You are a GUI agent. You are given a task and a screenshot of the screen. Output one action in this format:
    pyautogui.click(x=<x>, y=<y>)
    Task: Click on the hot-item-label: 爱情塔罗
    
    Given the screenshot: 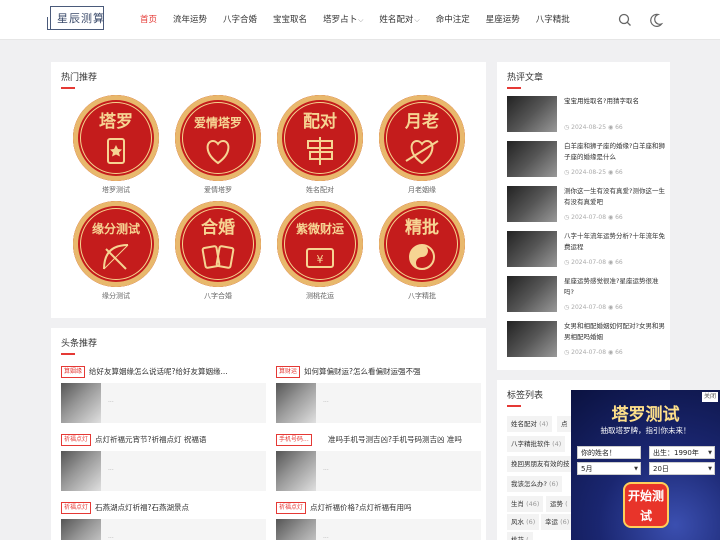 What is the action you would take?
    pyautogui.click(x=218, y=190)
    